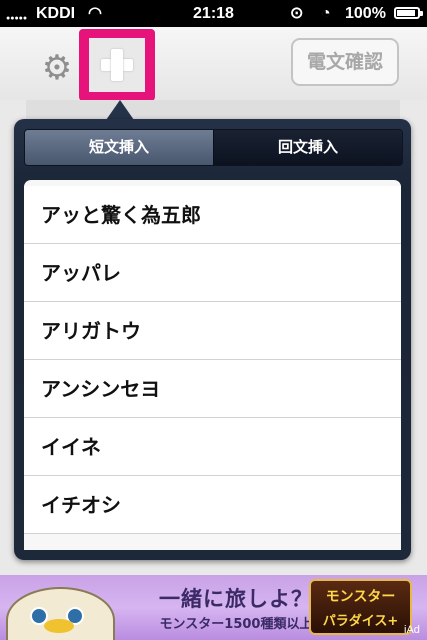 The height and width of the screenshot is (640, 427). I want to click on list-item: アッパレ, so click(212, 273).